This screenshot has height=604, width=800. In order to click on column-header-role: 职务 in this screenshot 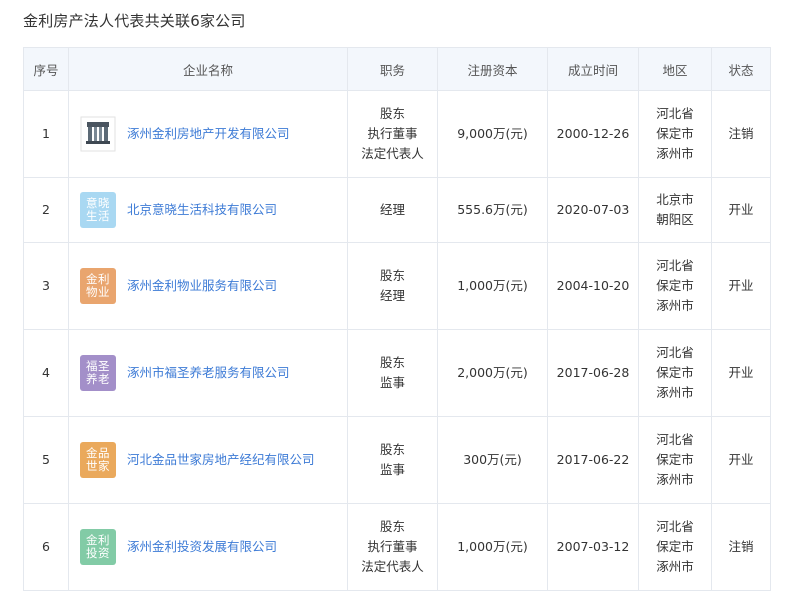, I will do `click(392, 69)`.